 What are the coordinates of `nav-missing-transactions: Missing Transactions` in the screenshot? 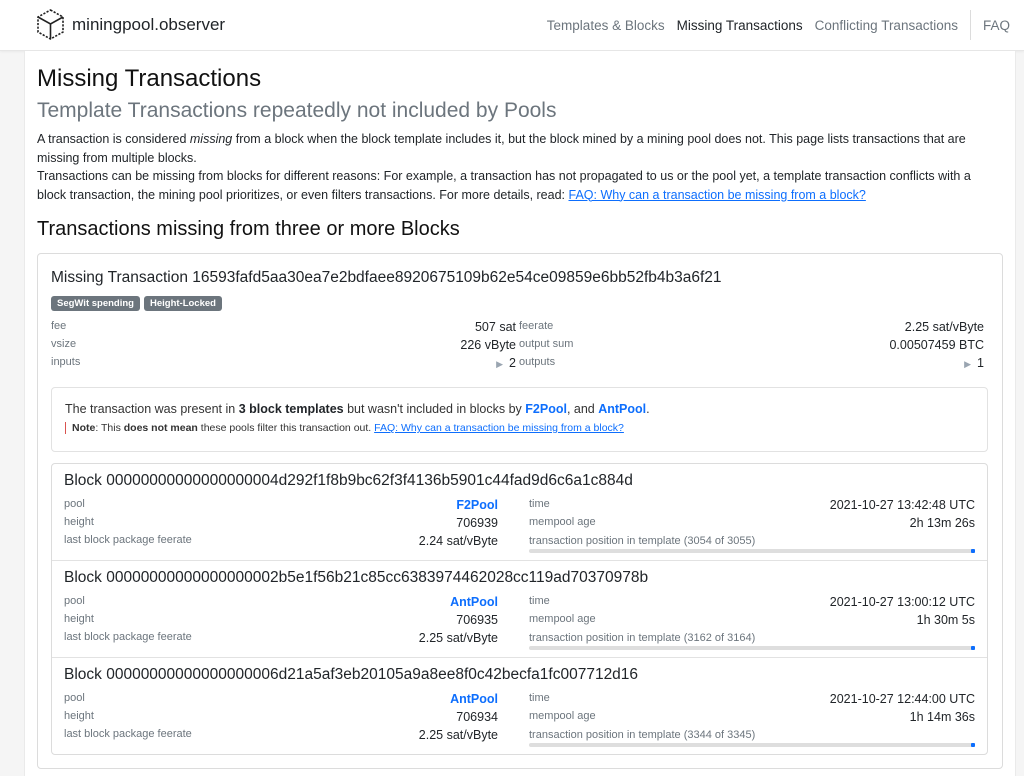 It's located at (740, 25).